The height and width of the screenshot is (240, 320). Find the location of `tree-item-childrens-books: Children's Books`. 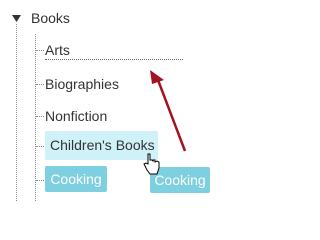

tree-item-childrens-books: Children's Books is located at coordinates (101, 145).